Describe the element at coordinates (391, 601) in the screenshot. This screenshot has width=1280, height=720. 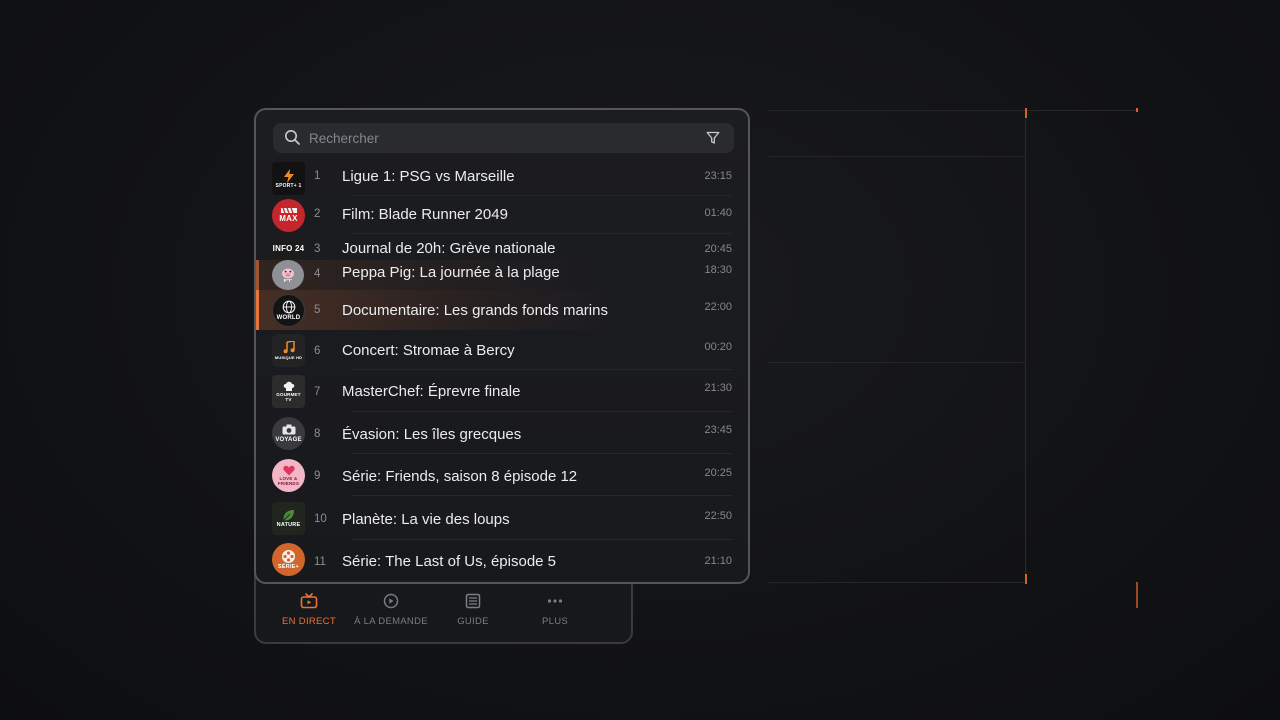
I see `play-circle-icon` at that location.